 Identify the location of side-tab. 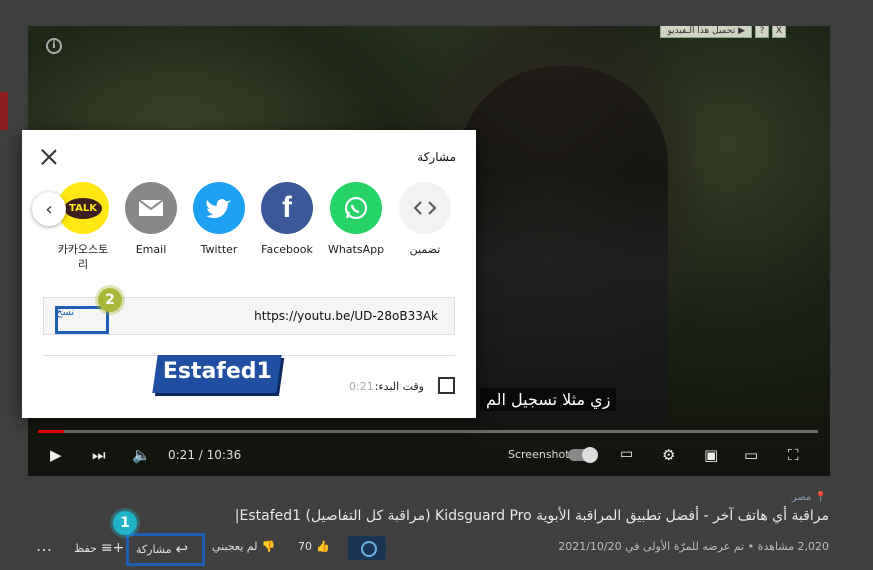
(4, 111).